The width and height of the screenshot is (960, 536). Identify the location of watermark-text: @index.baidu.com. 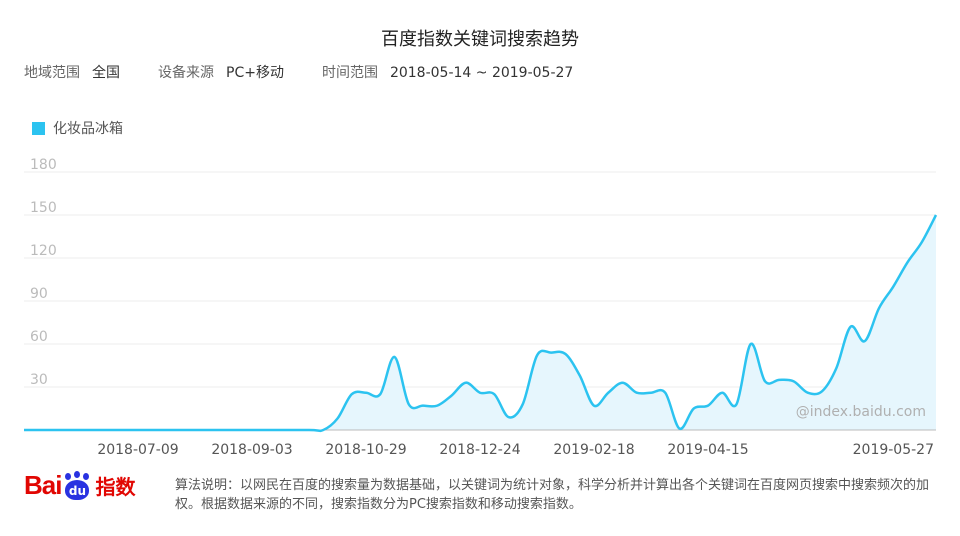
(861, 412).